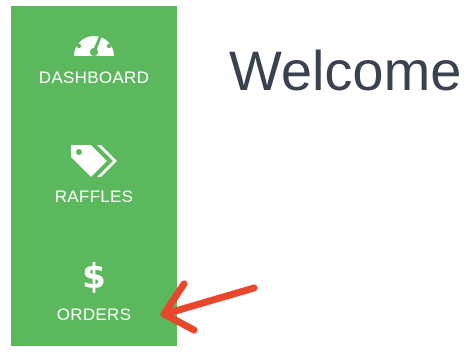  Describe the element at coordinates (209, 307) in the screenshot. I see `annotation-arrow-icon` at that location.